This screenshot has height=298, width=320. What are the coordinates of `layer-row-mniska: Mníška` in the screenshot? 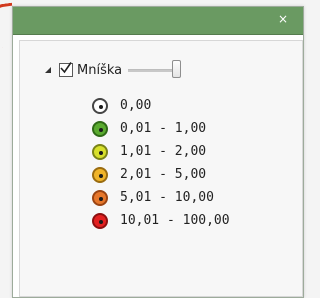 It's located at (115, 70).